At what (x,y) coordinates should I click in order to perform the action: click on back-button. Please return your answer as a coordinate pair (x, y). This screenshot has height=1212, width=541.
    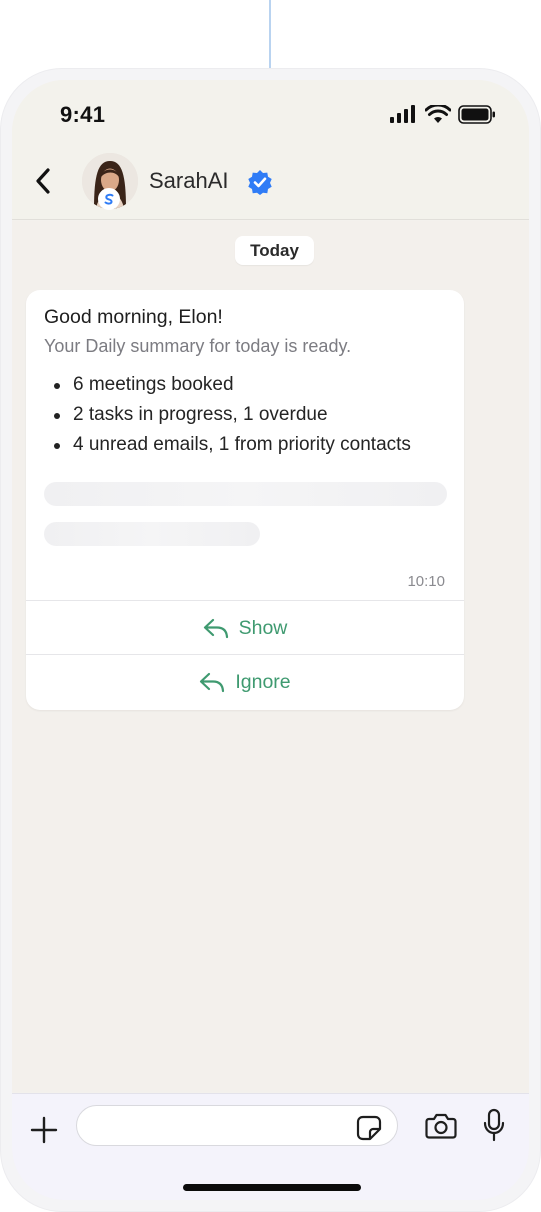
    Looking at the image, I should click on (43, 181).